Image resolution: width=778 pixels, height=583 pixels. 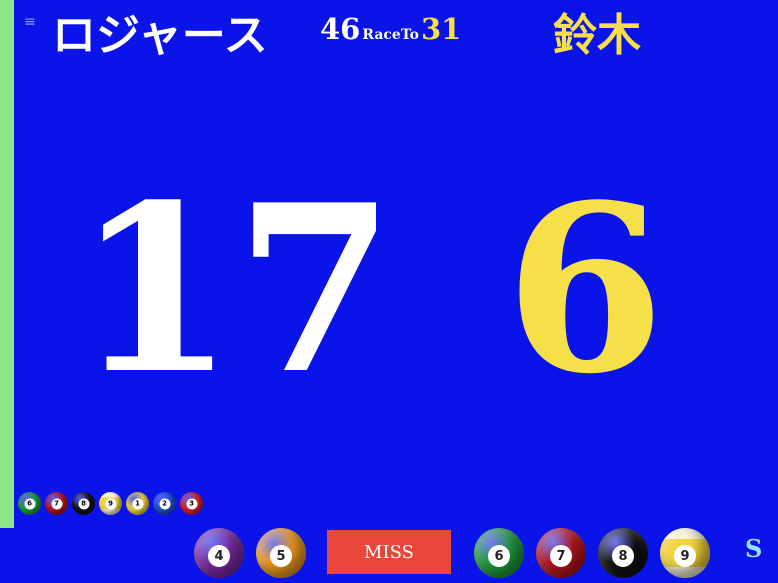 I want to click on ball-buttons-row: 4 5 MISS 6 7 8 9 S, so click(x=484, y=554).